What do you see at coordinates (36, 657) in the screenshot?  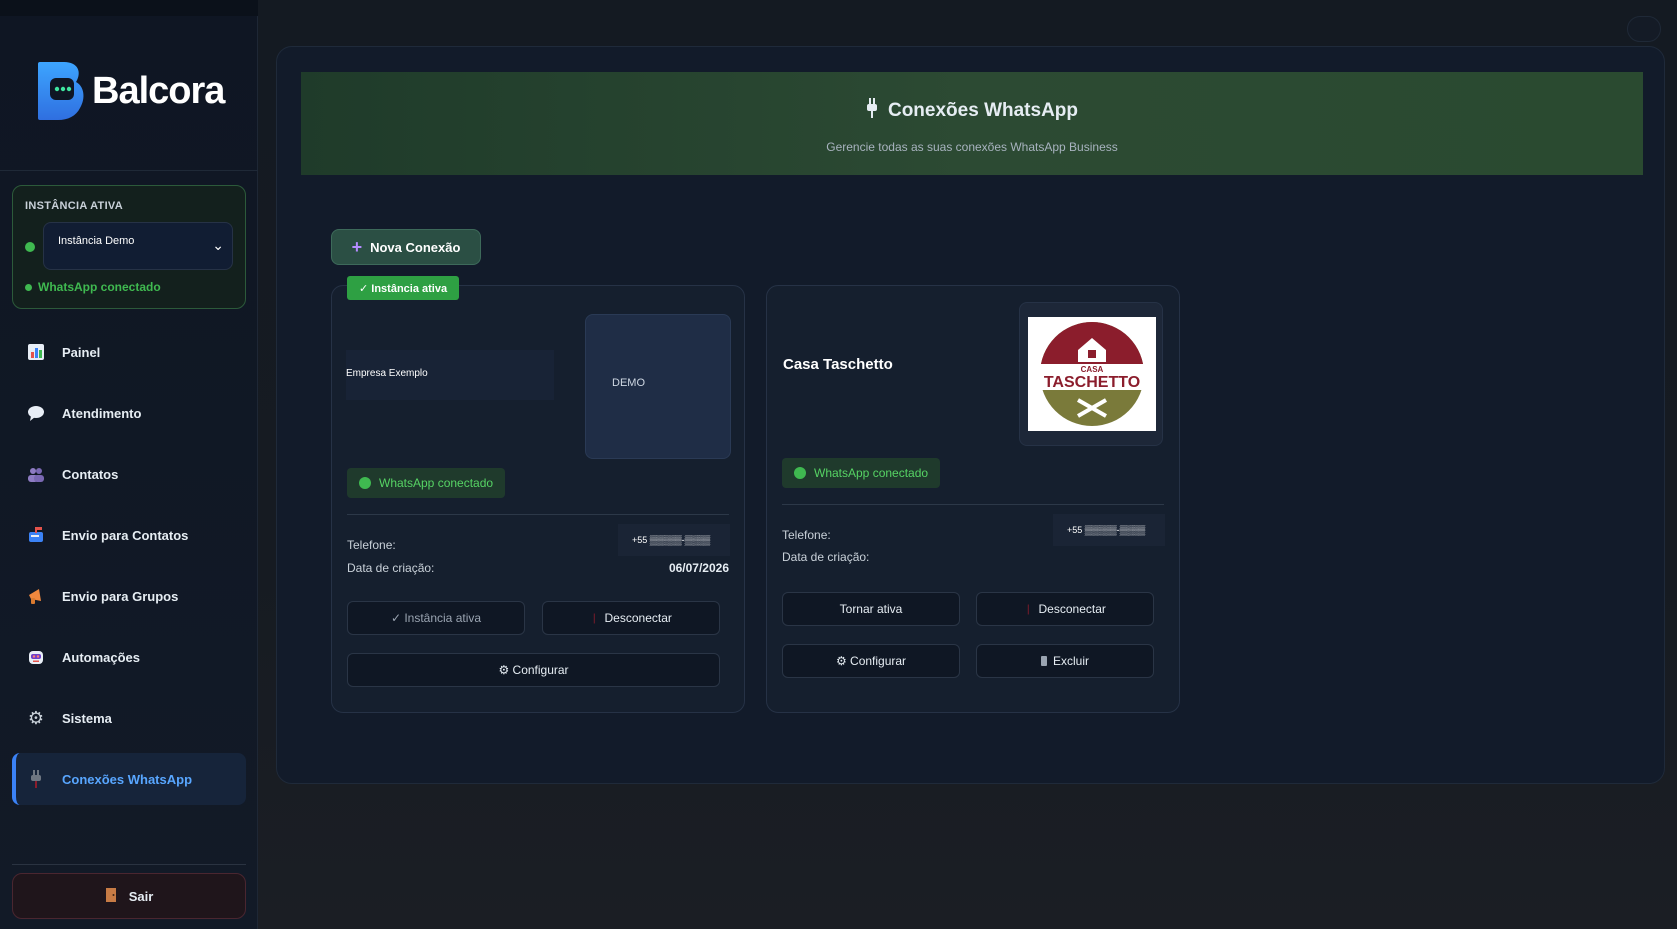 I see `robot-icon` at bounding box center [36, 657].